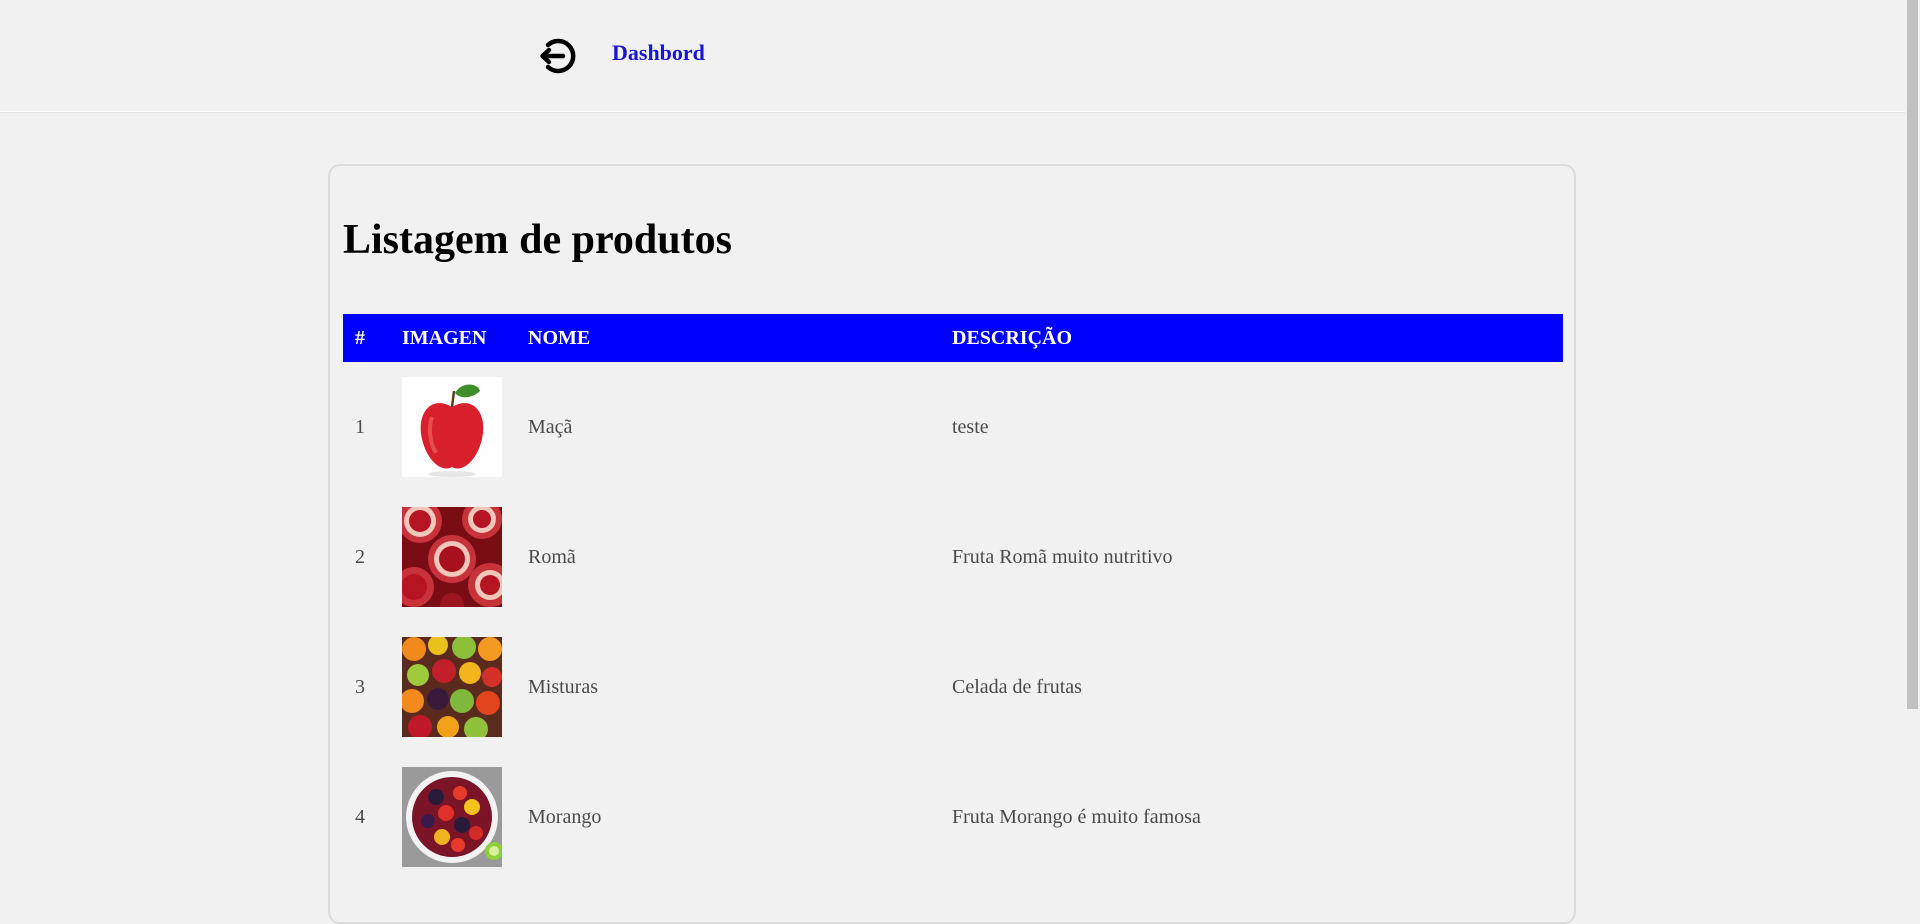  What do you see at coordinates (1012, 337) in the screenshot?
I see `column-header-description: DESCRIÇÃO` at bounding box center [1012, 337].